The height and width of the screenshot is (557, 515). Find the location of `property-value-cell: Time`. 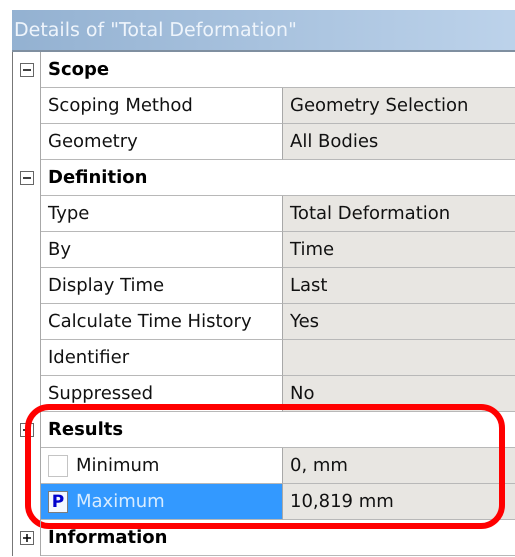

property-value-cell: Time is located at coordinates (399, 250).